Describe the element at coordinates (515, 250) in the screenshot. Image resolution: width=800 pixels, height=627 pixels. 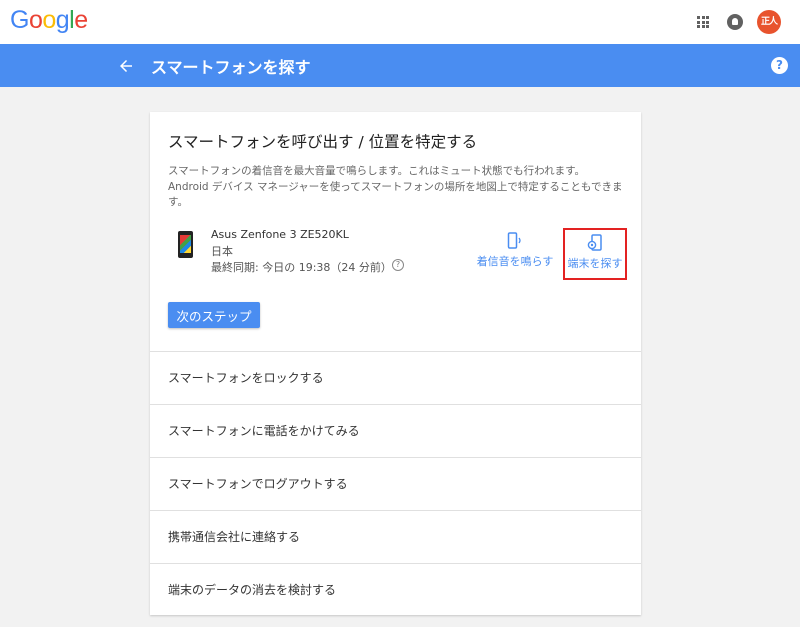
I see `ring-phone-button: 着信音を鳴らす` at that location.